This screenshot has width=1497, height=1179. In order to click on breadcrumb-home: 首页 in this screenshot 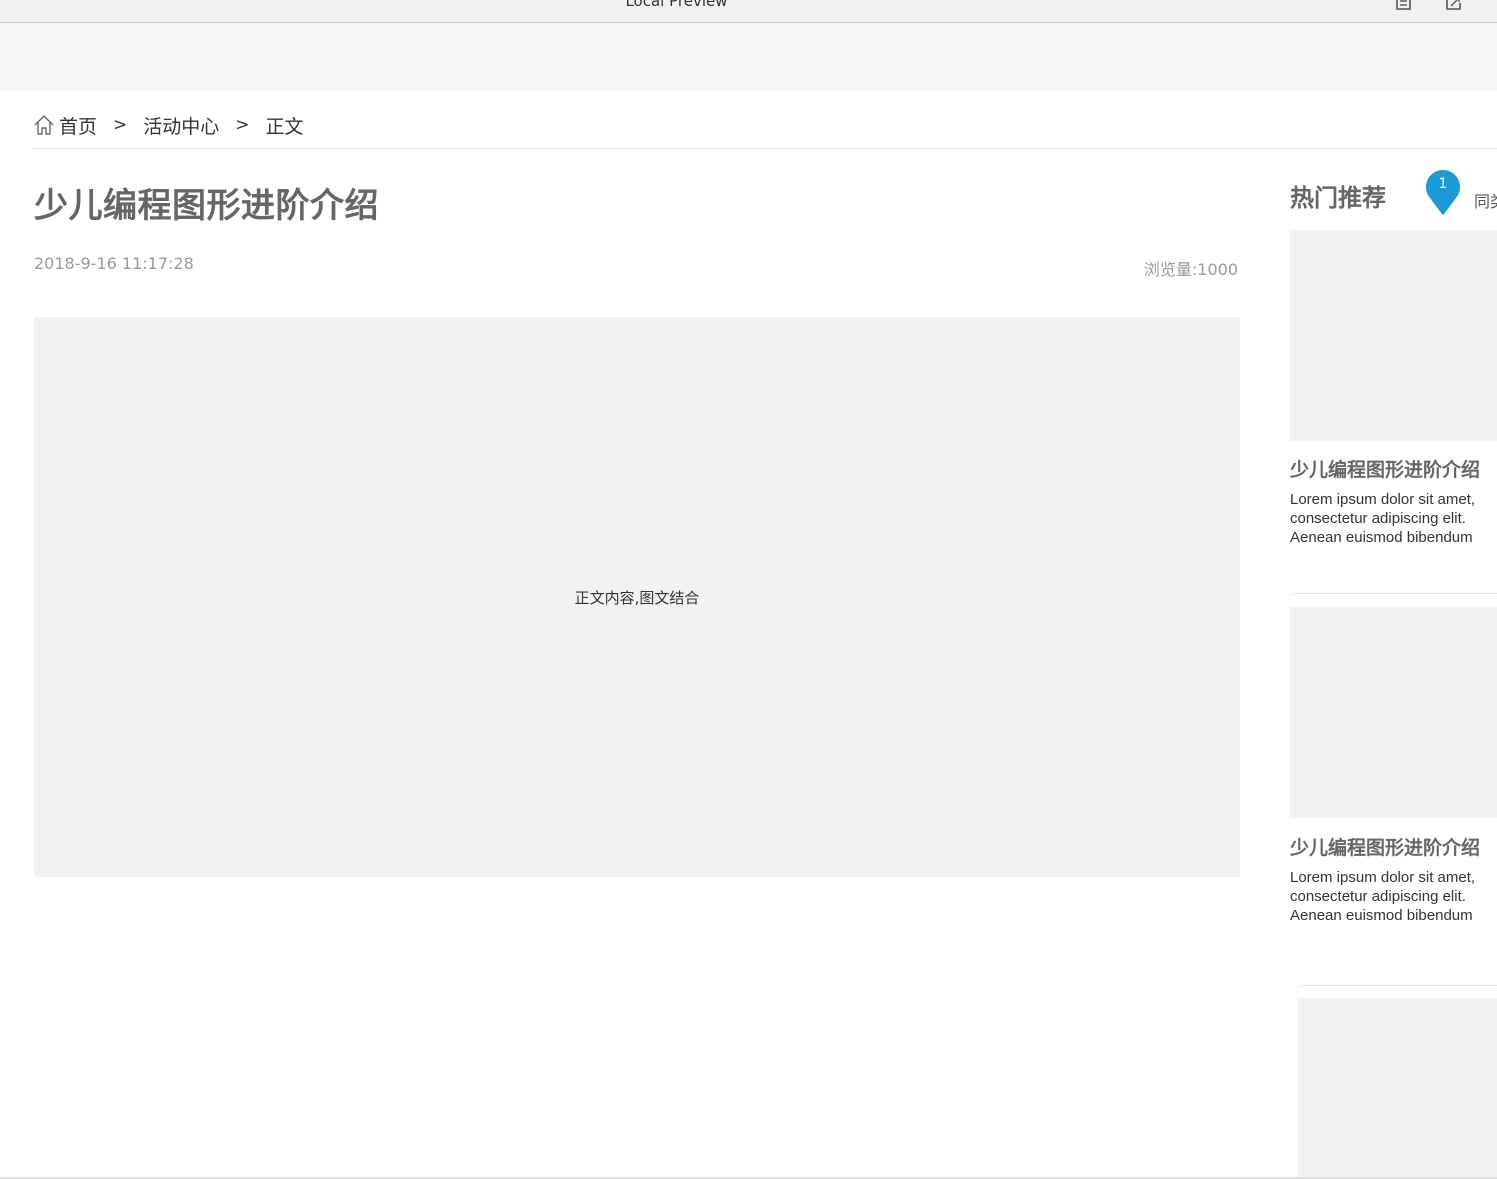, I will do `click(78, 125)`.